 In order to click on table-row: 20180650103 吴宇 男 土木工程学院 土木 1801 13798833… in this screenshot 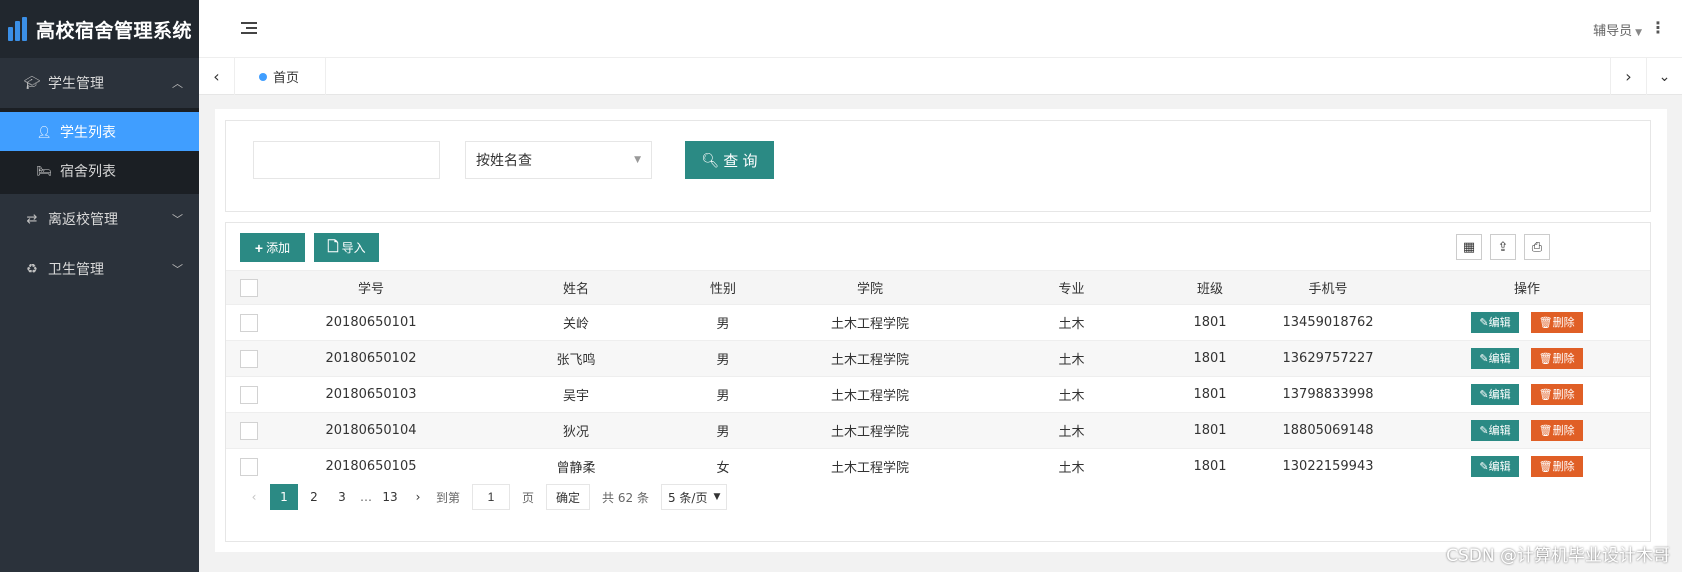, I will do `click(938, 394)`.